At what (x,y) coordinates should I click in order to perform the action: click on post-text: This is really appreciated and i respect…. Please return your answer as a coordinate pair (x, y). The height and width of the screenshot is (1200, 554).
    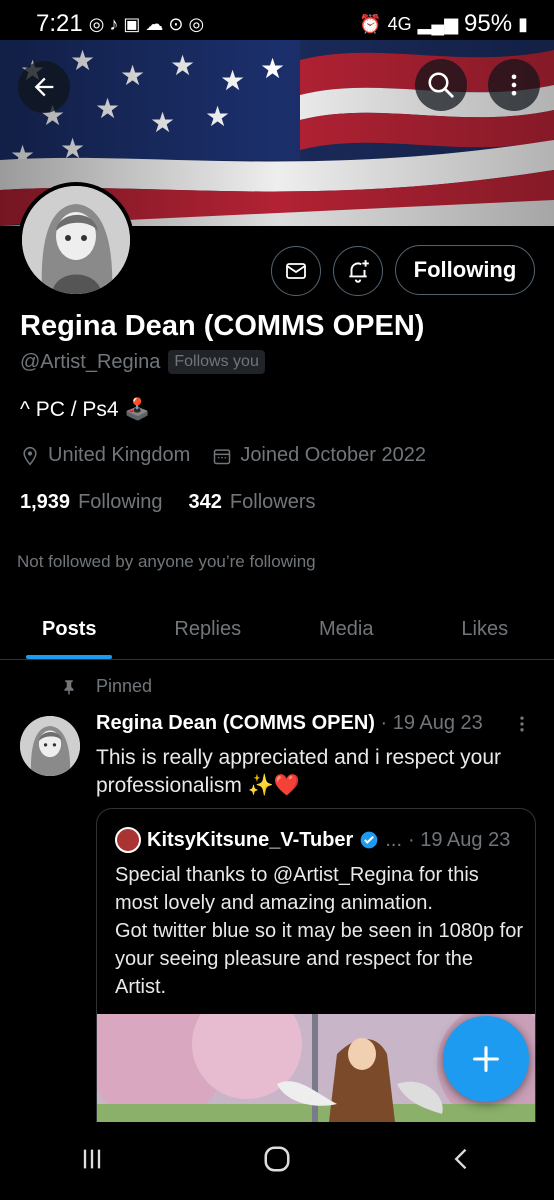
    Looking at the image, I should click on (299, 771).